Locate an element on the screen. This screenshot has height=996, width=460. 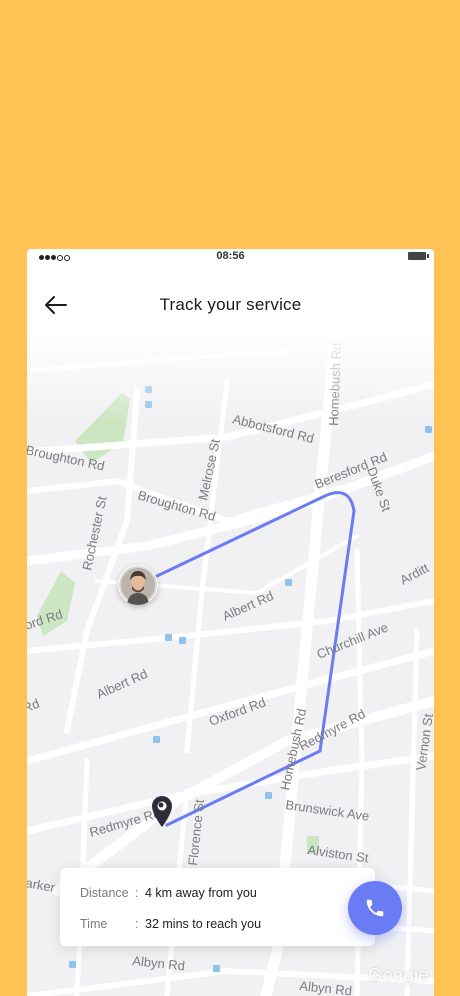
time-label: Time is located at coordinates (94, 924).